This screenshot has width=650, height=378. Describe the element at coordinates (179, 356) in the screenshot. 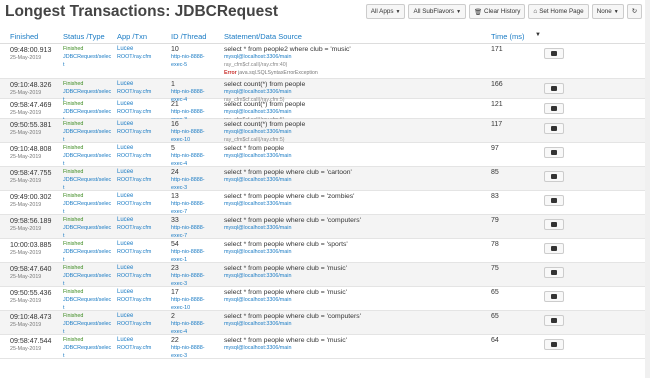

I see `thread-link-cont: exec-3` at that location.